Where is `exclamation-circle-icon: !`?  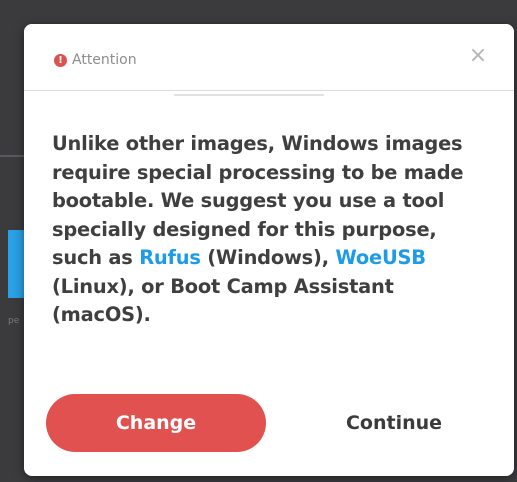
exclamation-circle-icon: ! is located at coordinates (60, 60).